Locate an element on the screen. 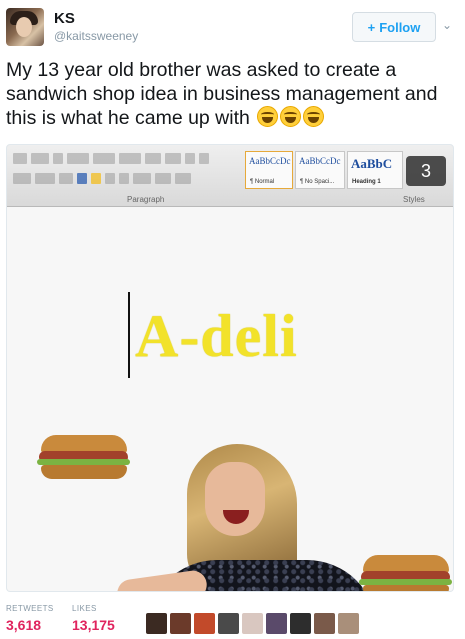  sandwich-left is located at coordinates (83, 458).